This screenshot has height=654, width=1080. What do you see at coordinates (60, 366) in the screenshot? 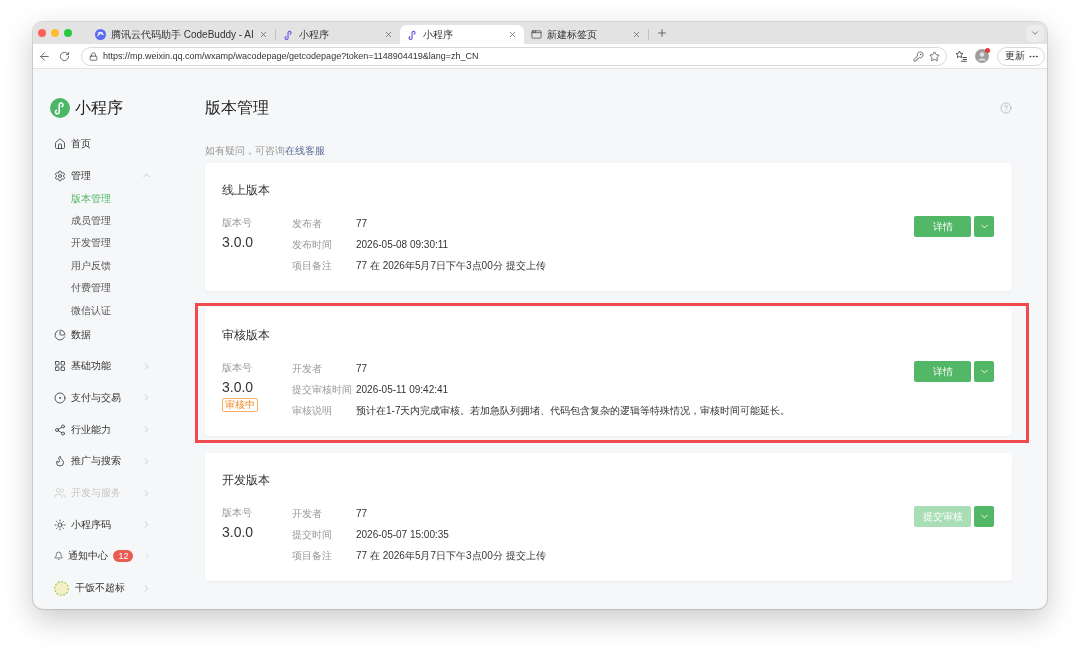
I see `grid-icon` at bounding box center [60, 366].